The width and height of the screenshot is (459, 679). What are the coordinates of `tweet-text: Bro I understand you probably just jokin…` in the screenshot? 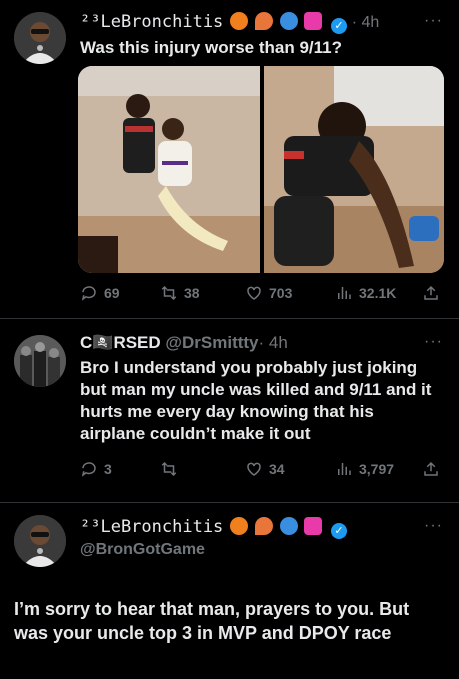 It's located at (256, 400).